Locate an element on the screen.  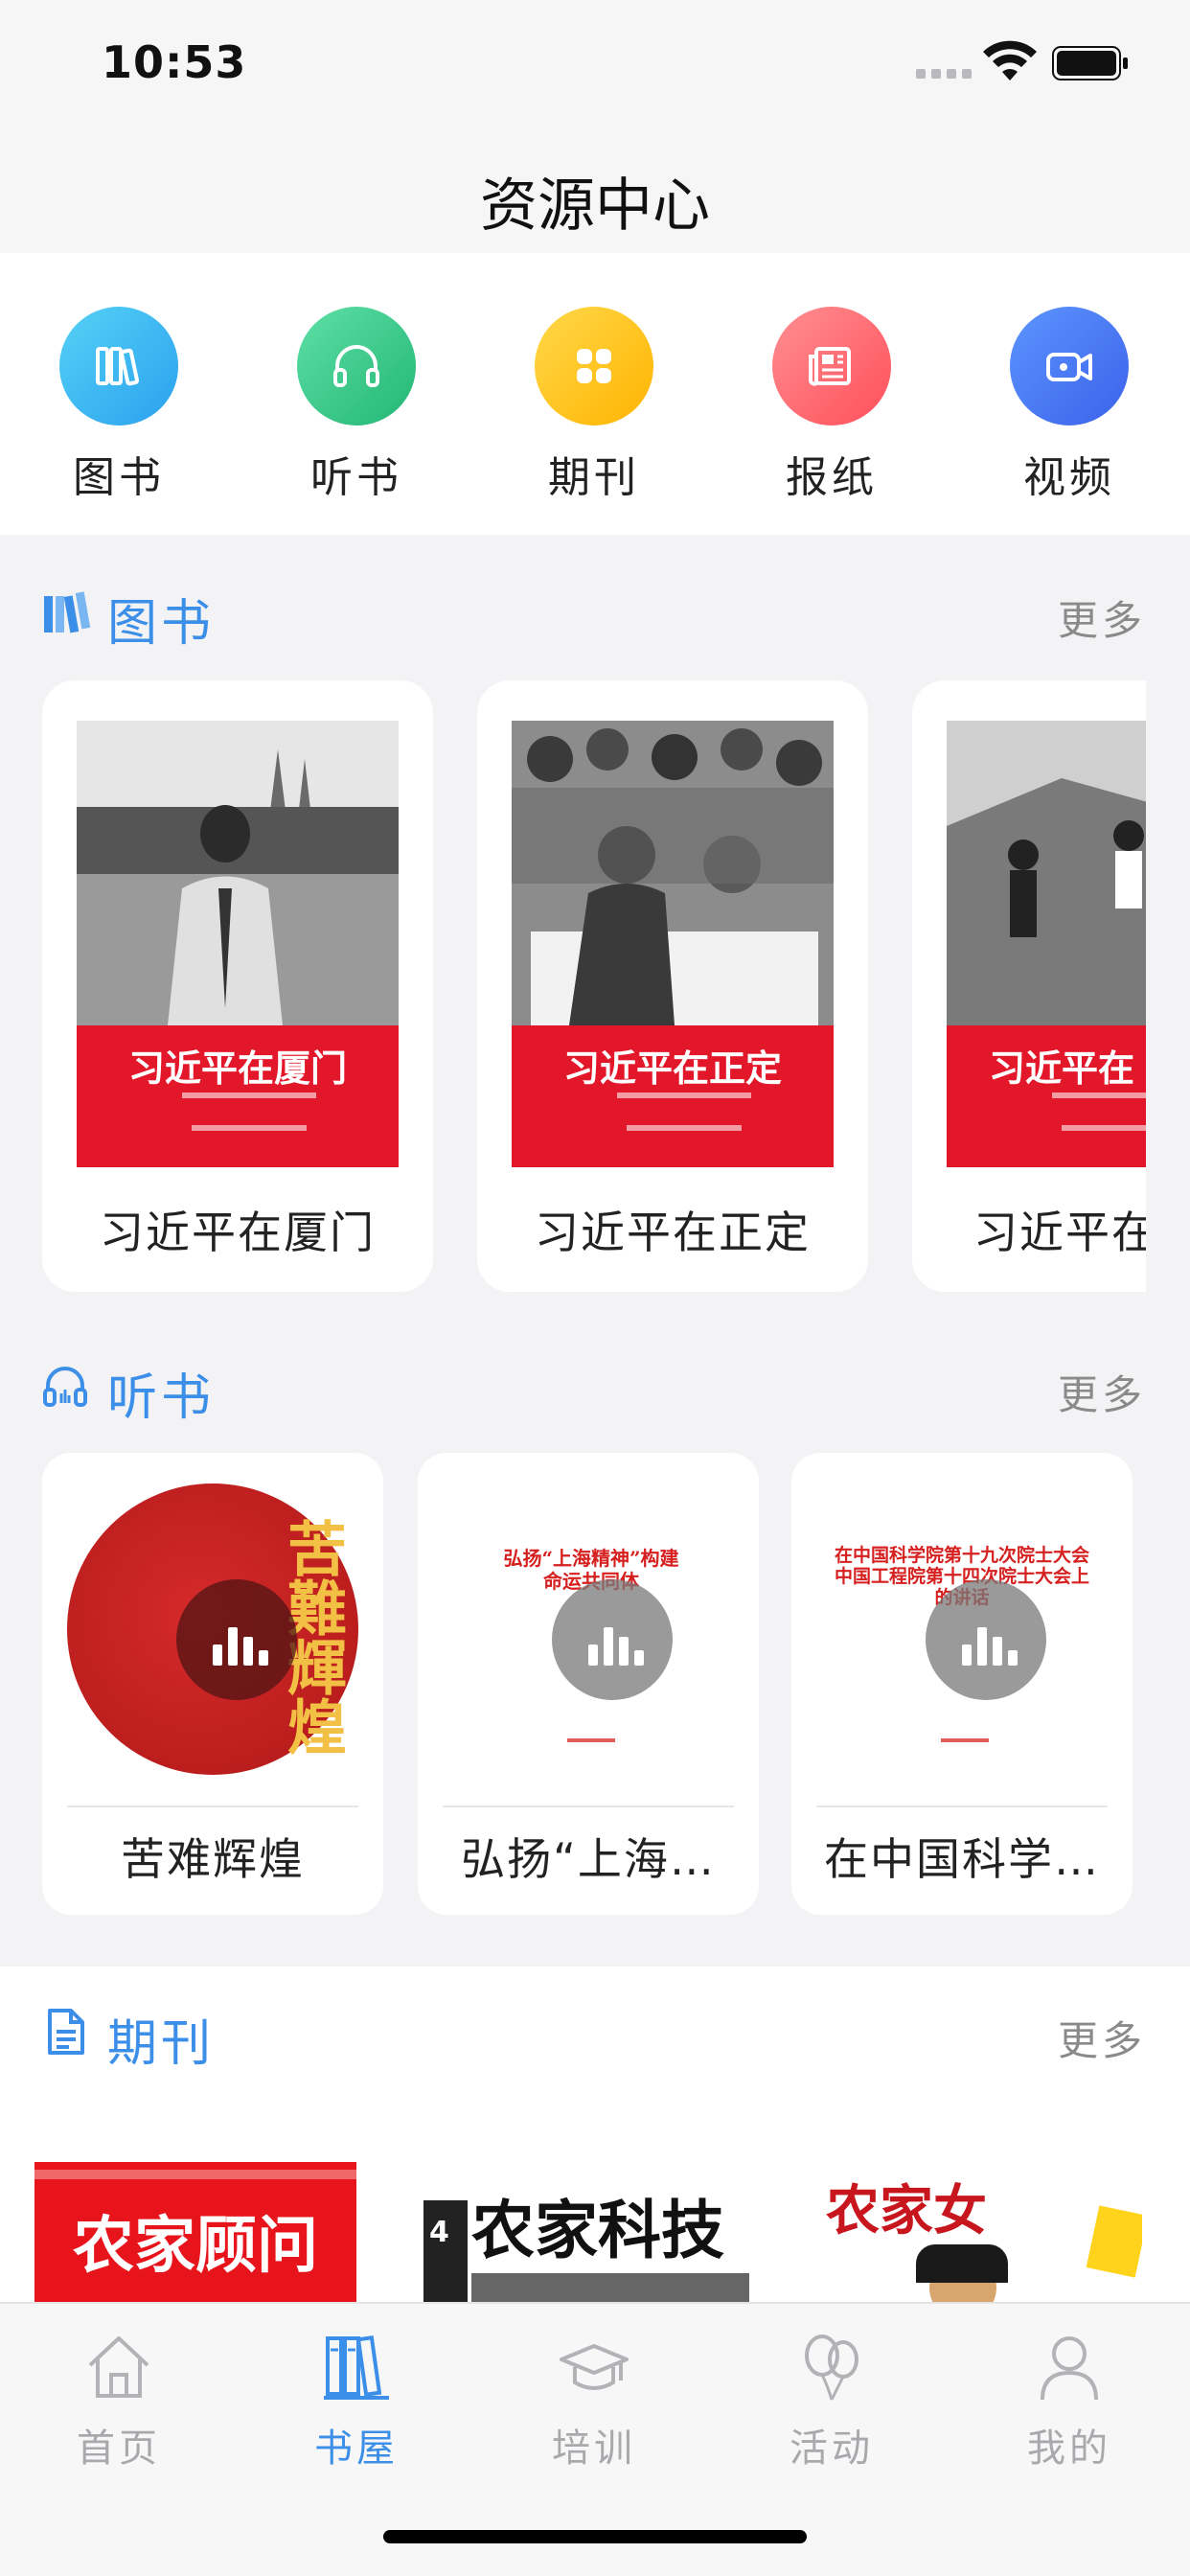
category-periodicals: 期刊 is located at coordinates (594, 407).